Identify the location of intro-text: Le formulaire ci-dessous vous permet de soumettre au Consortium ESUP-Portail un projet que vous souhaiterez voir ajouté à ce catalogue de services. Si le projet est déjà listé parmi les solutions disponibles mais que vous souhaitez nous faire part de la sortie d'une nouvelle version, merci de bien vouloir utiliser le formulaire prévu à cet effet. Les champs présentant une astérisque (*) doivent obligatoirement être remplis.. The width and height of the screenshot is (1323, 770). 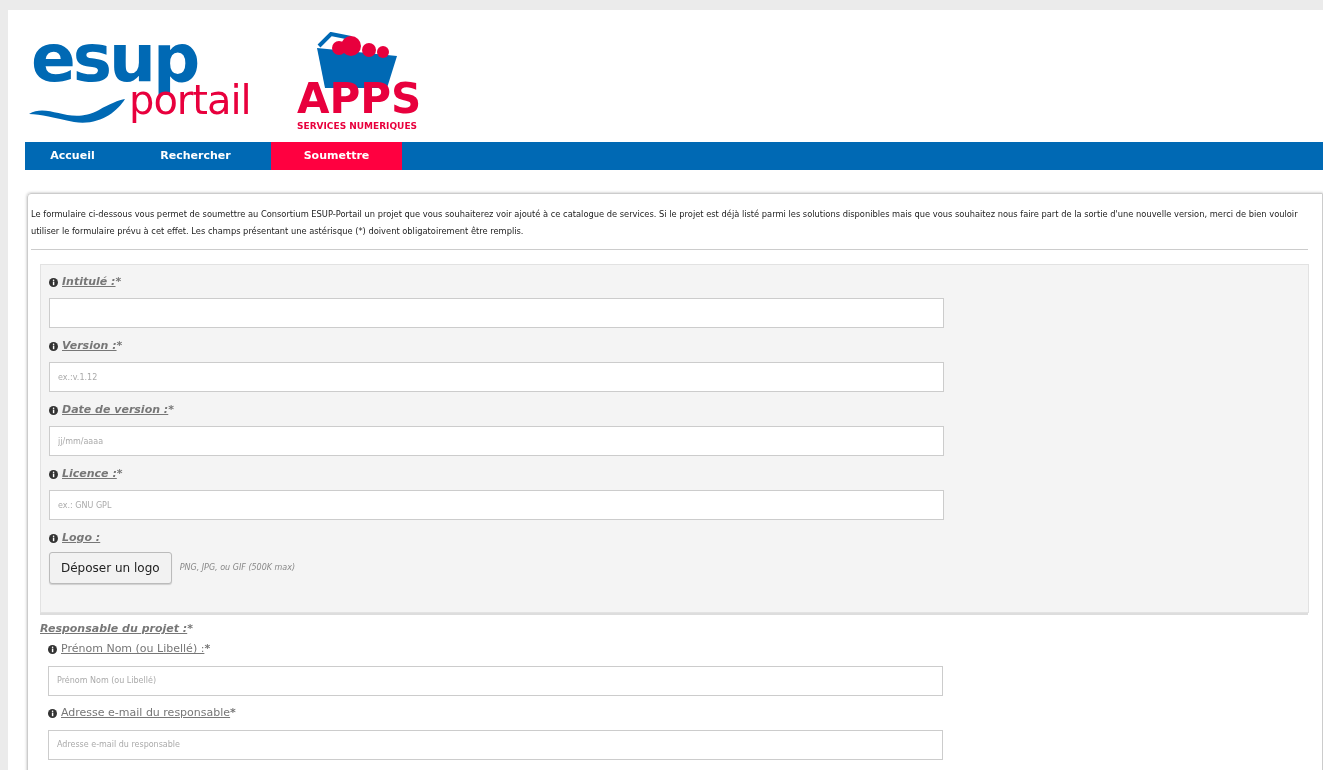
(669, 222).